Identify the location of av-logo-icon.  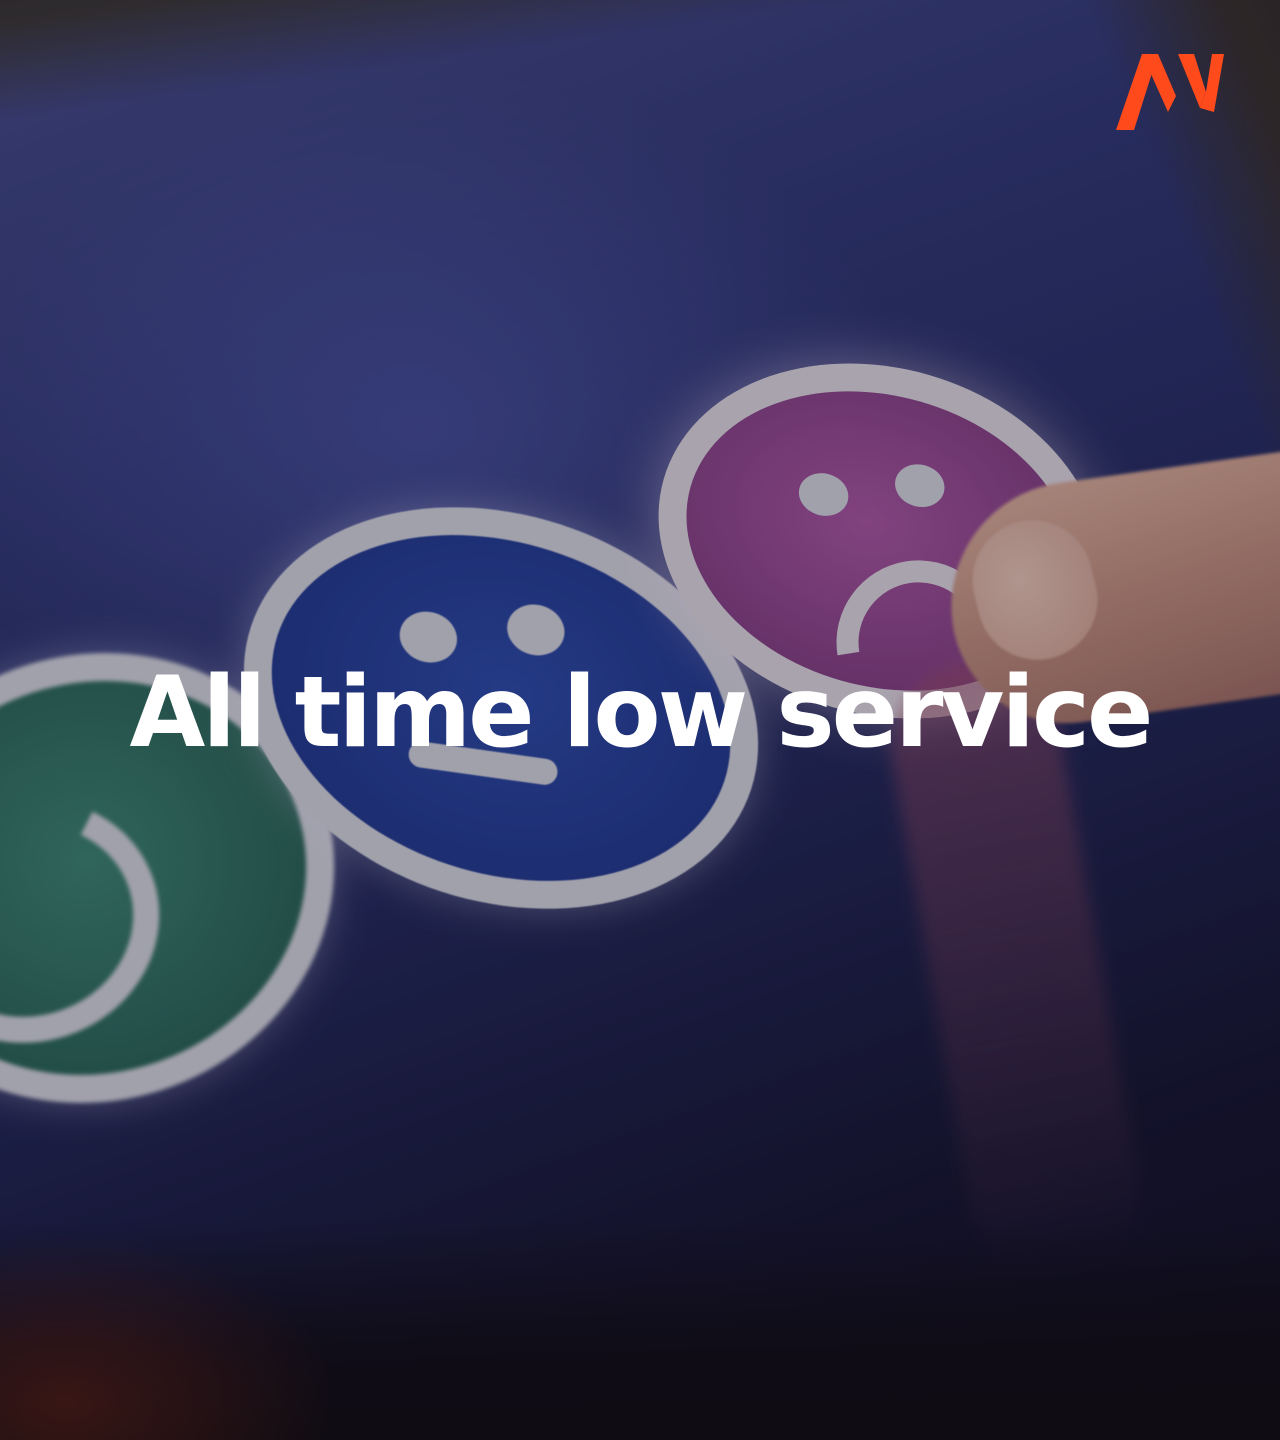
(1170, 92).